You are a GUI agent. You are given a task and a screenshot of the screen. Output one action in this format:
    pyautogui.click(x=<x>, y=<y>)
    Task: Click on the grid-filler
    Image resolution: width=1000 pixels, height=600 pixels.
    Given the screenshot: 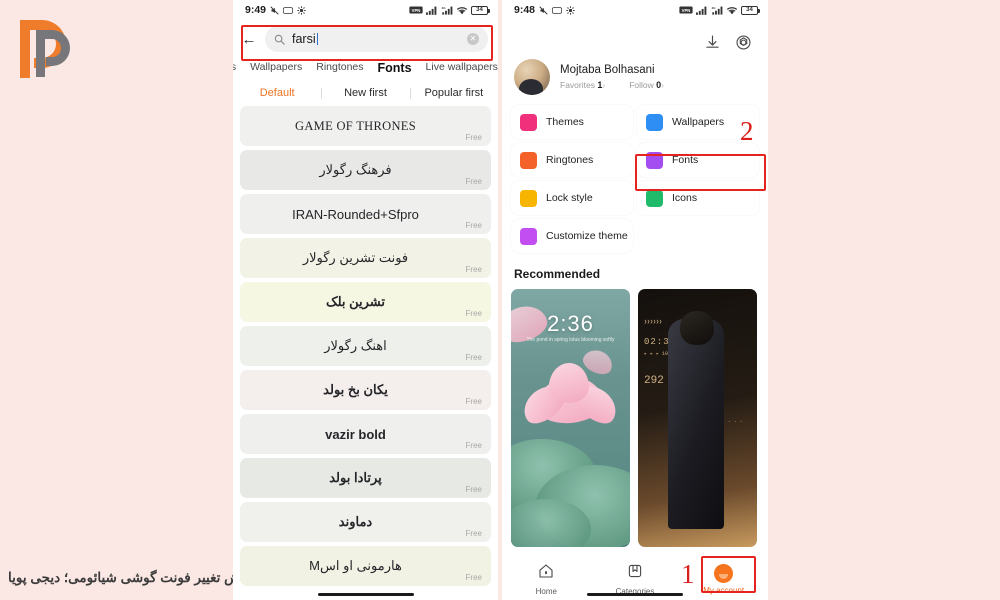 What is the action you would take?
    pyautogui.click(x=698, y=236)
    